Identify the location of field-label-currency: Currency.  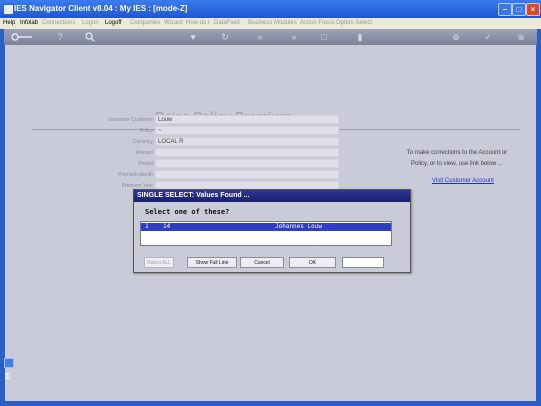
(142, 142).